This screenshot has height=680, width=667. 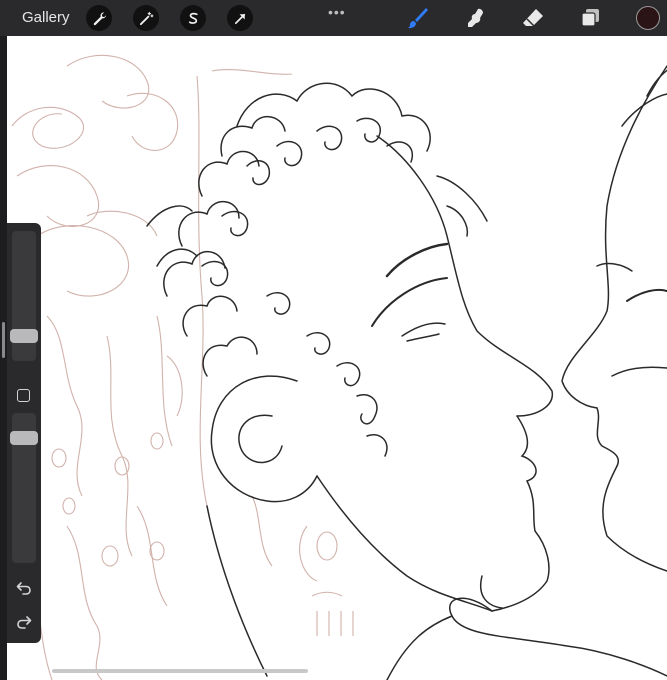 I want to click on magic-wand-icon, so click(x=146, y=18).